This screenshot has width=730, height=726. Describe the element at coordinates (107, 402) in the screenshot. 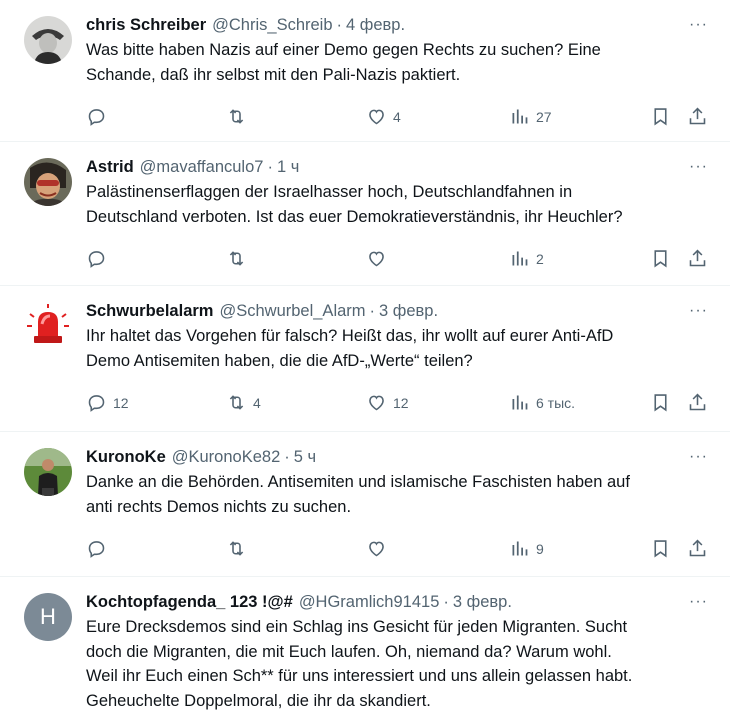

I see `reply-button: 12` at that location.